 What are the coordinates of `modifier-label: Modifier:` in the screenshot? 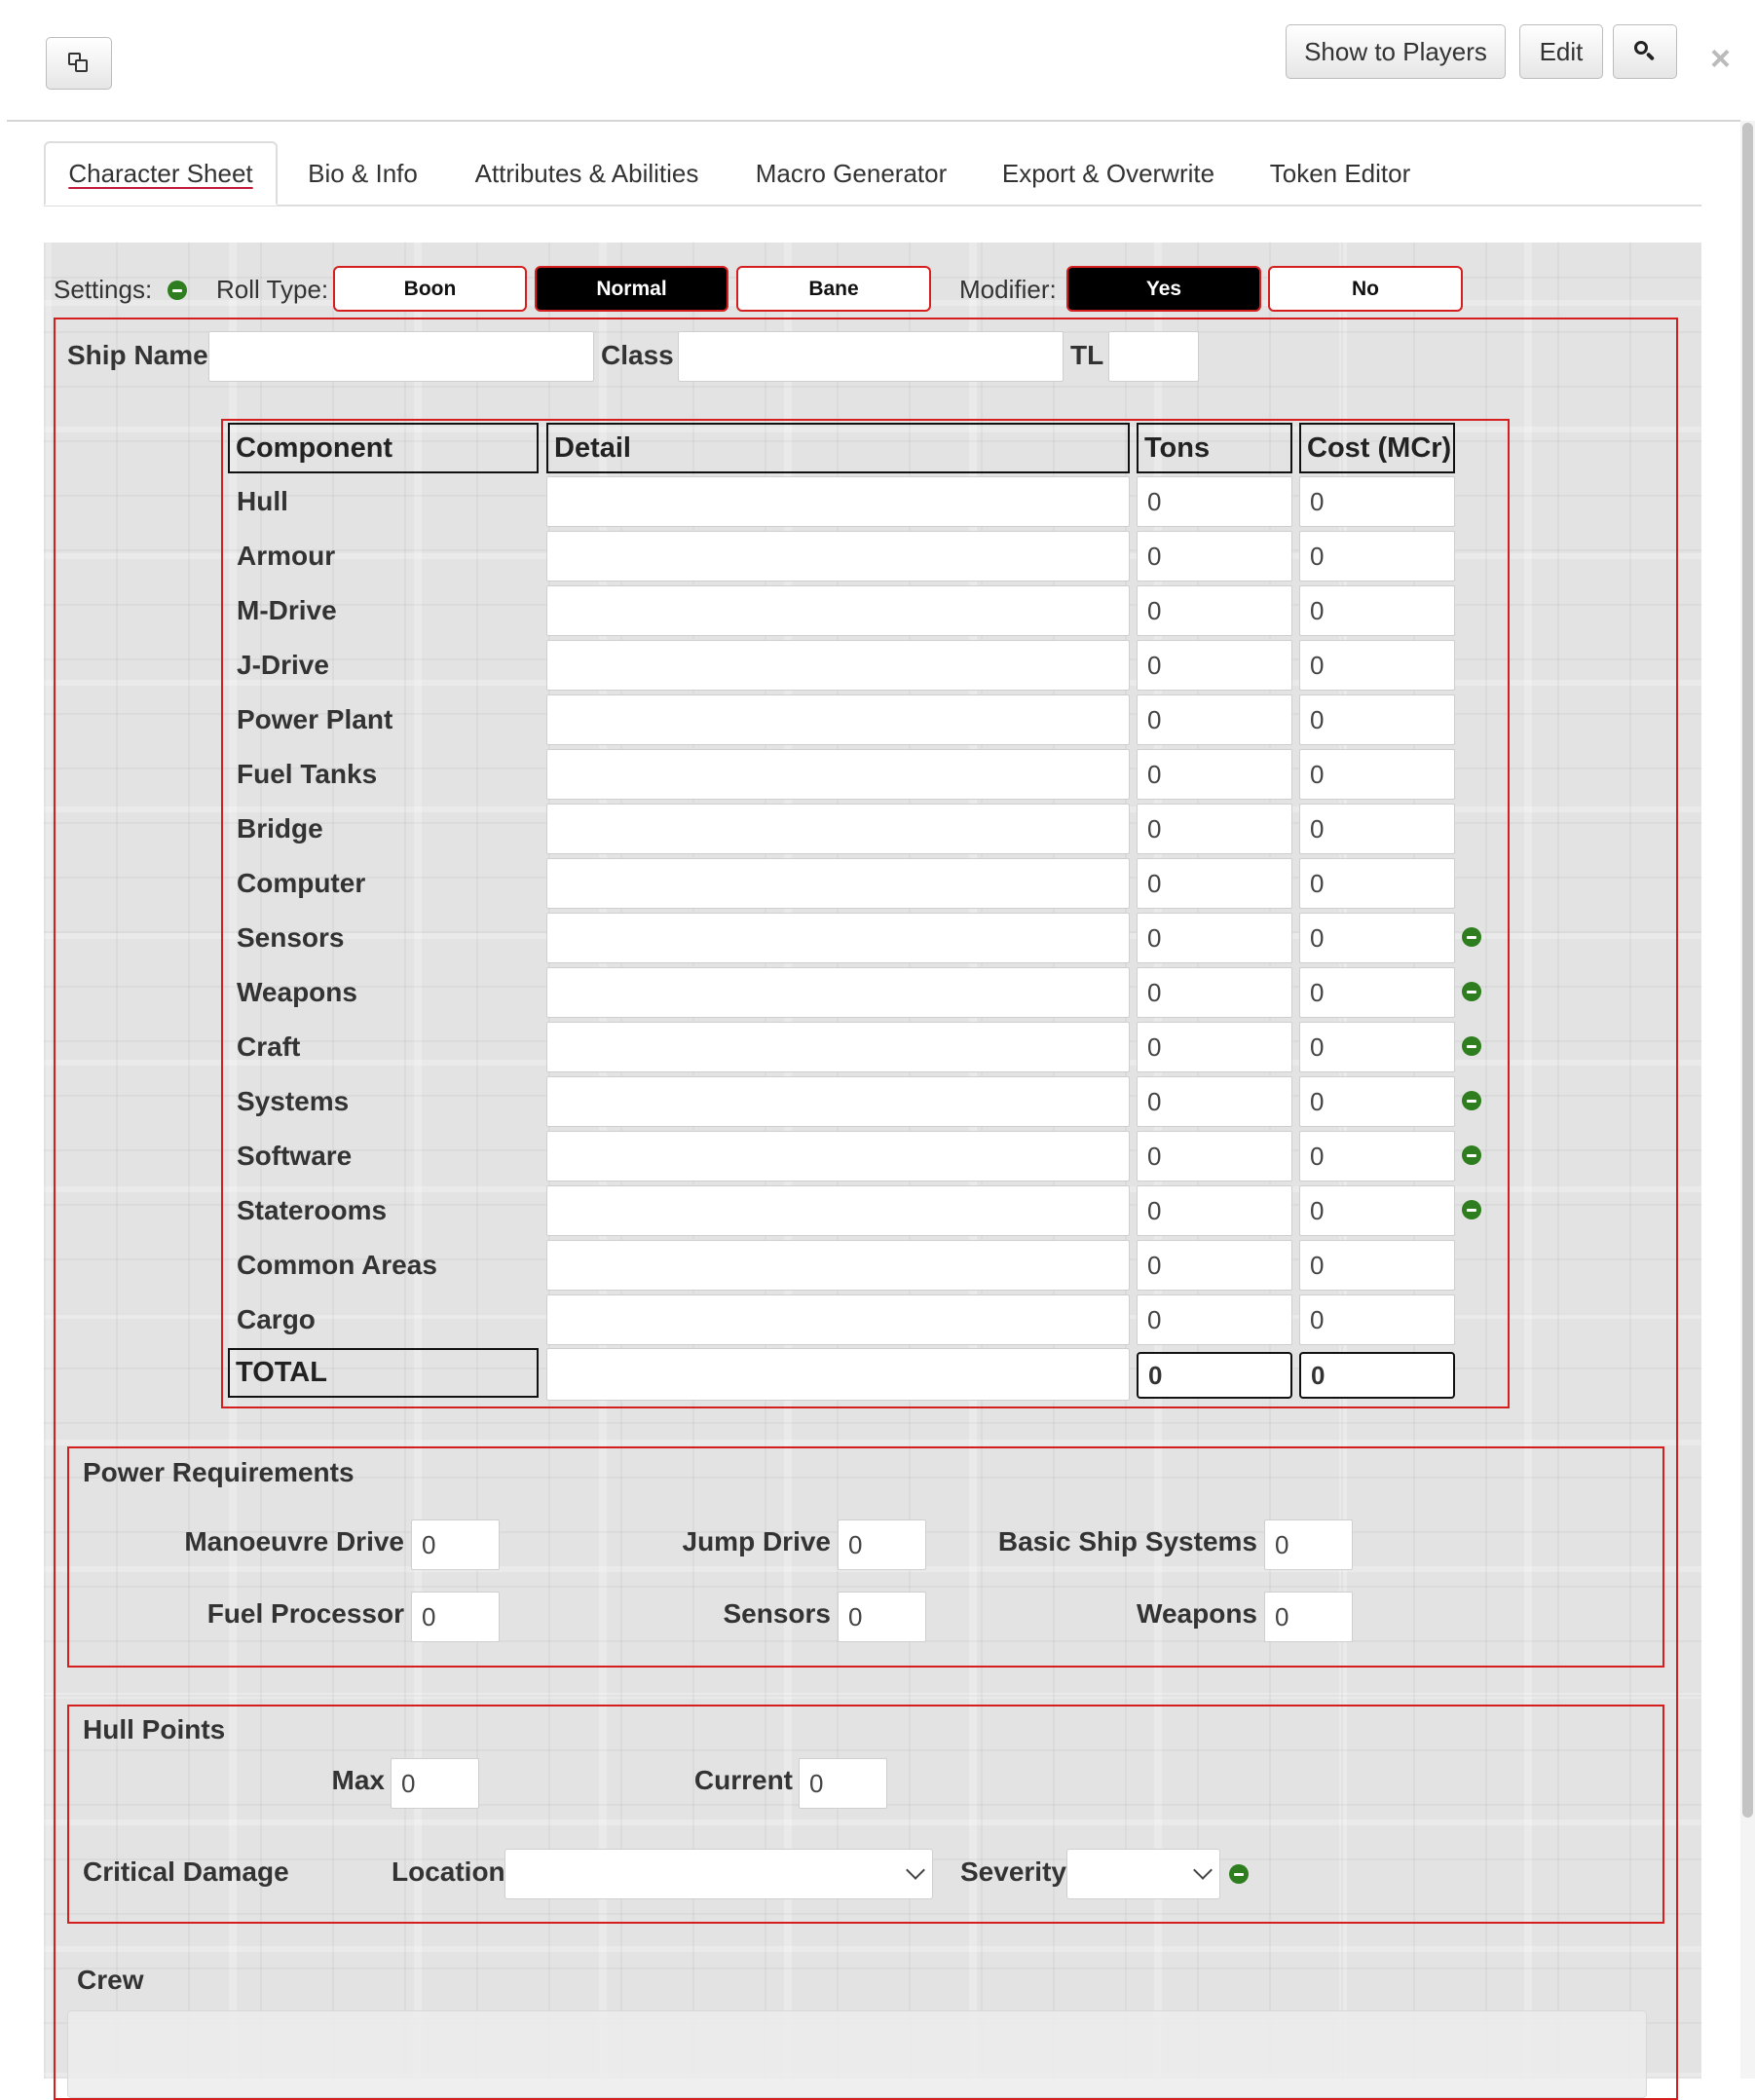 It's located at (1008, 289).